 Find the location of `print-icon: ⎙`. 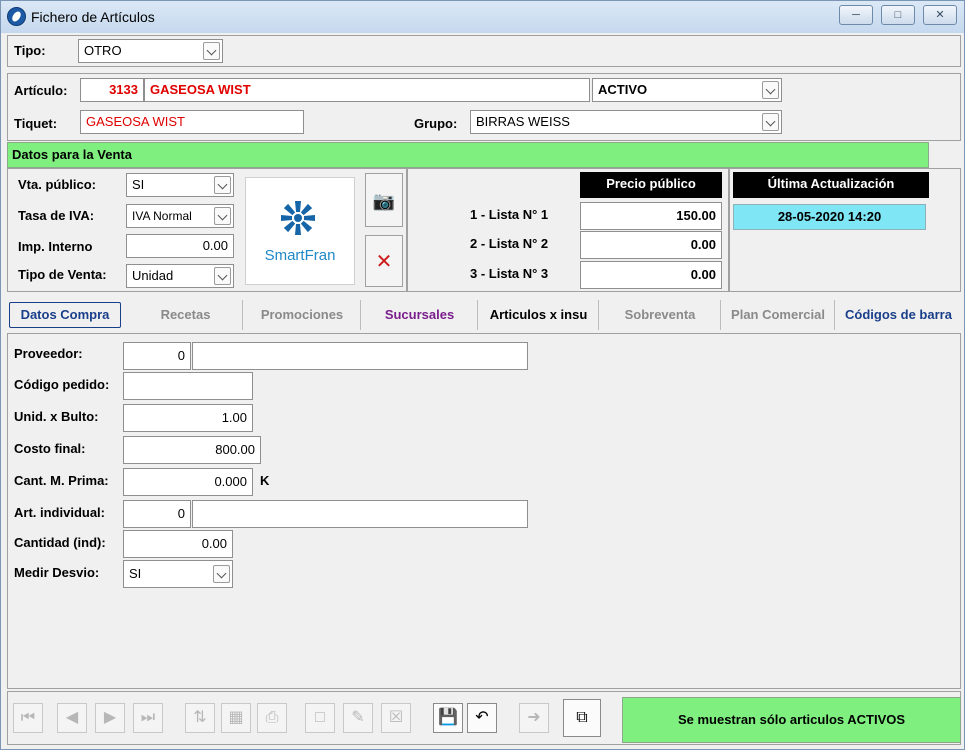

print-icon: ⎙ is located at coordinates (272, 717).